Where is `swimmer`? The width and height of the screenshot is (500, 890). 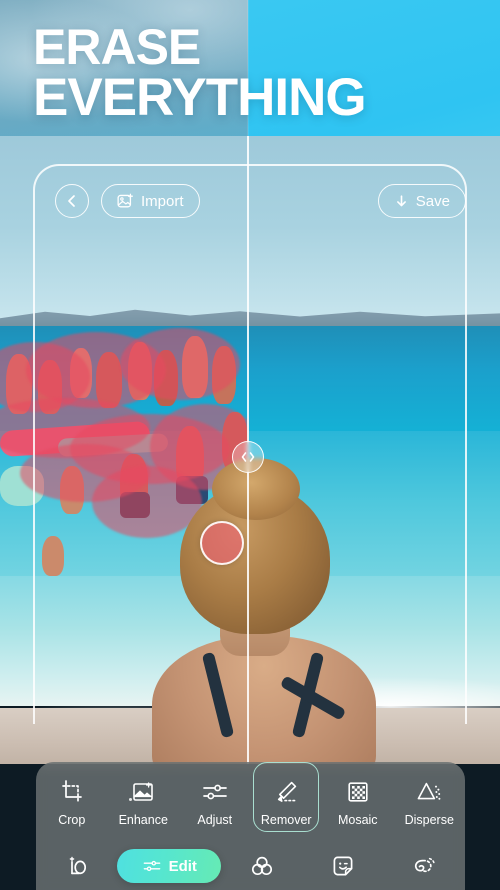 swimmer is located at coordinates (53, 556).